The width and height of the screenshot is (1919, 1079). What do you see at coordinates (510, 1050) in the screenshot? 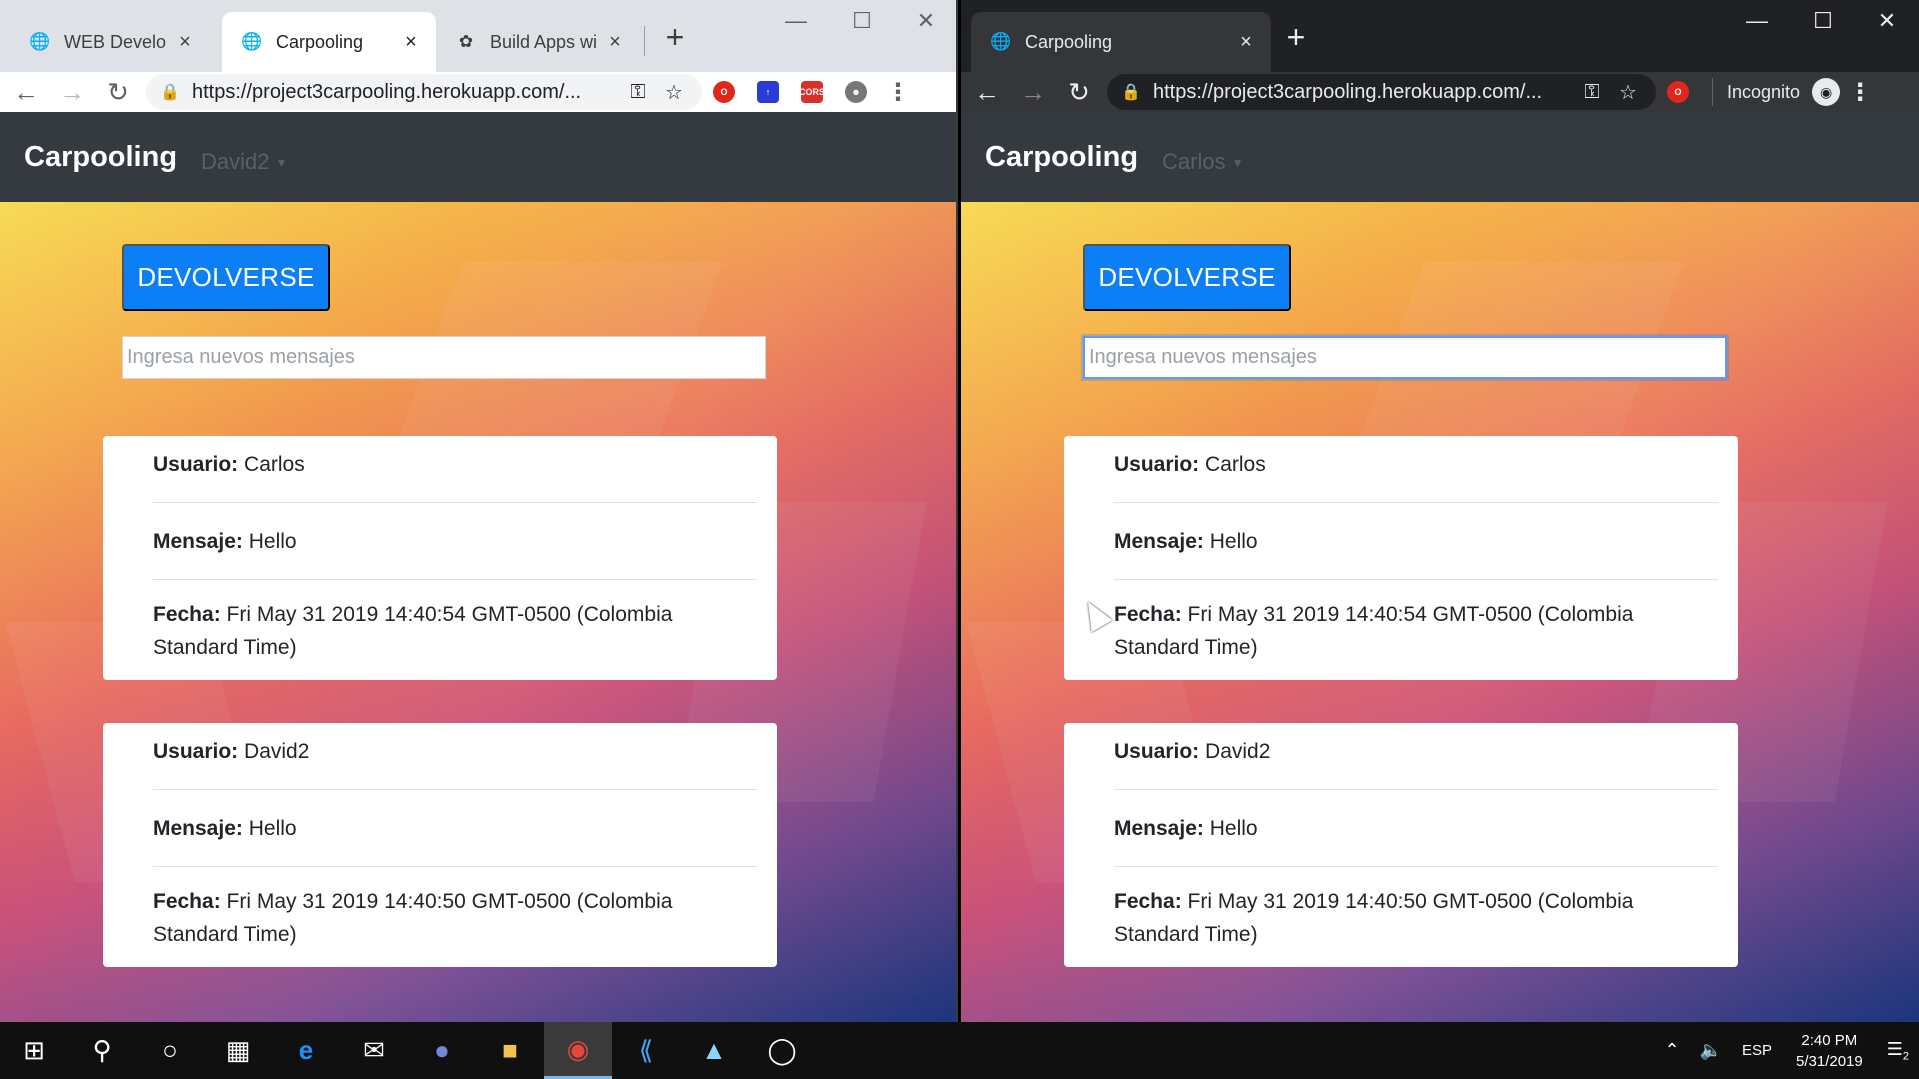
I see `file-explorer-icon: ■` at bounding box center [510, 1050].